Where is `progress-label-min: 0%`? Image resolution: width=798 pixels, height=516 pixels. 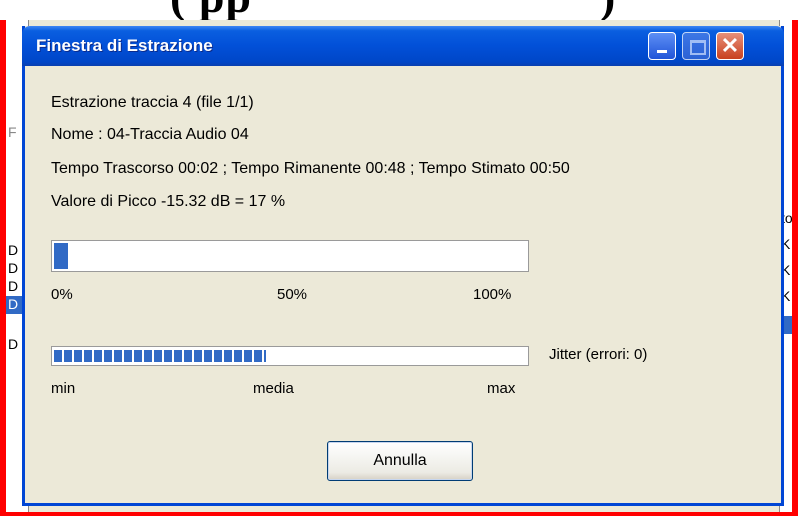
progress-label-min: 0% is located at coordinates (62, 294).